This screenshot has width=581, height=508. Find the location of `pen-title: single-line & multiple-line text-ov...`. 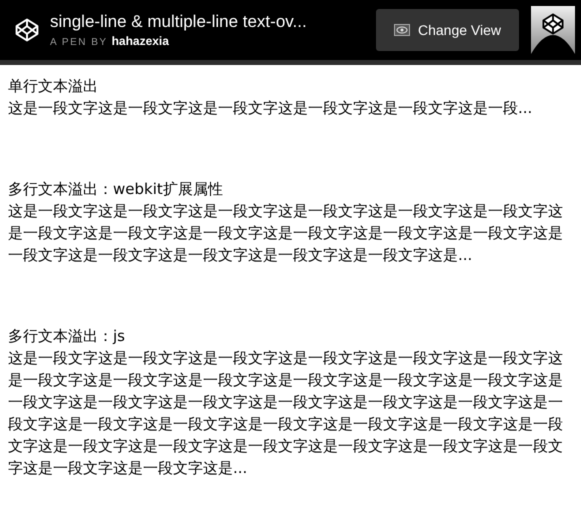

pen-title: single-line & multiple-line text-ov... is located at coordinates (179, 22).